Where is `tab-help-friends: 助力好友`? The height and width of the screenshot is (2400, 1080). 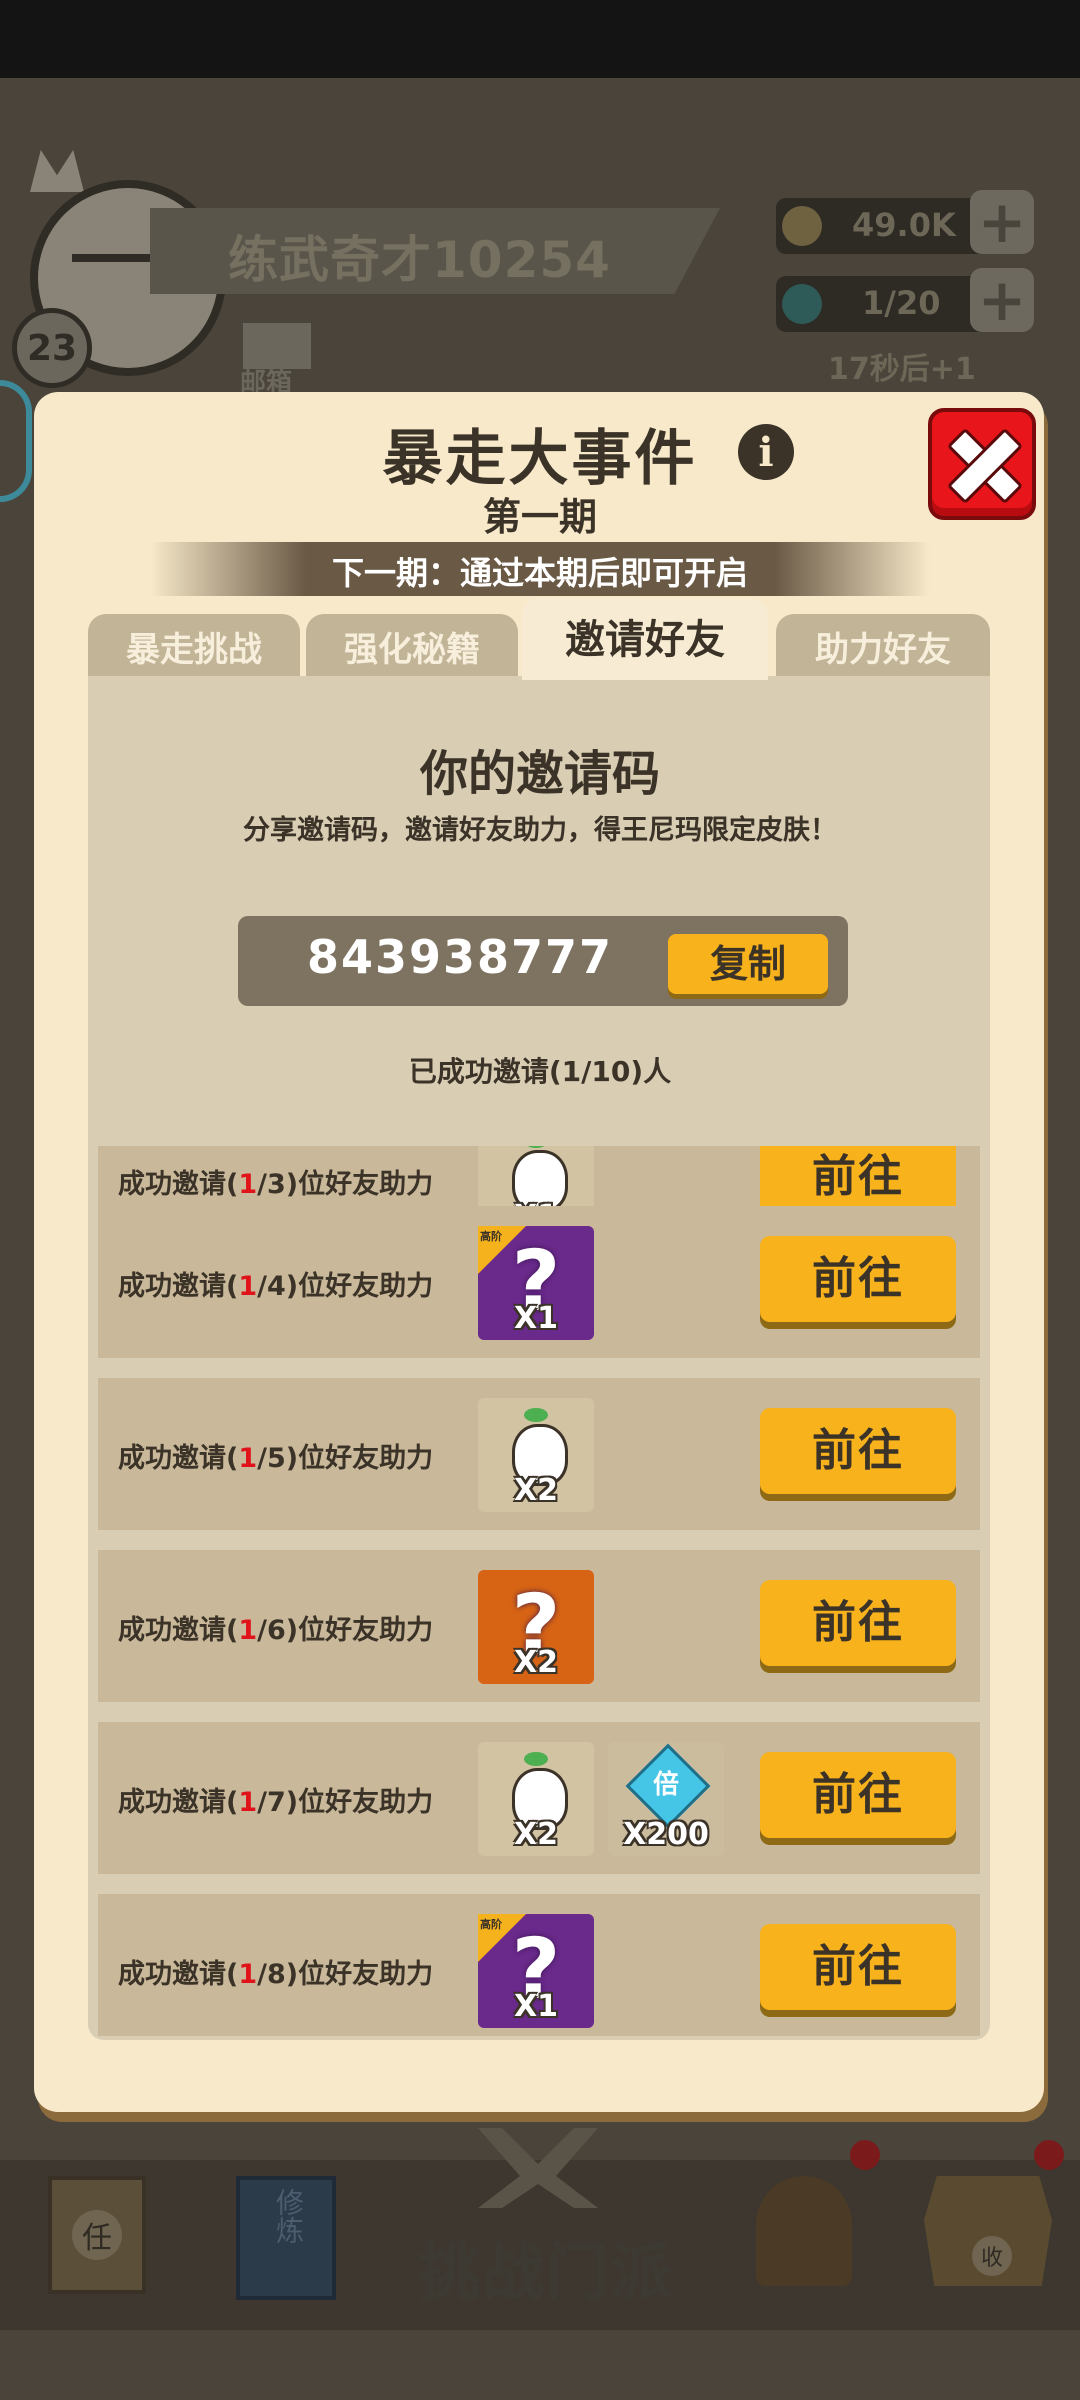 tab-help-friends: 助力好友 is located at coordinates (883, 647).